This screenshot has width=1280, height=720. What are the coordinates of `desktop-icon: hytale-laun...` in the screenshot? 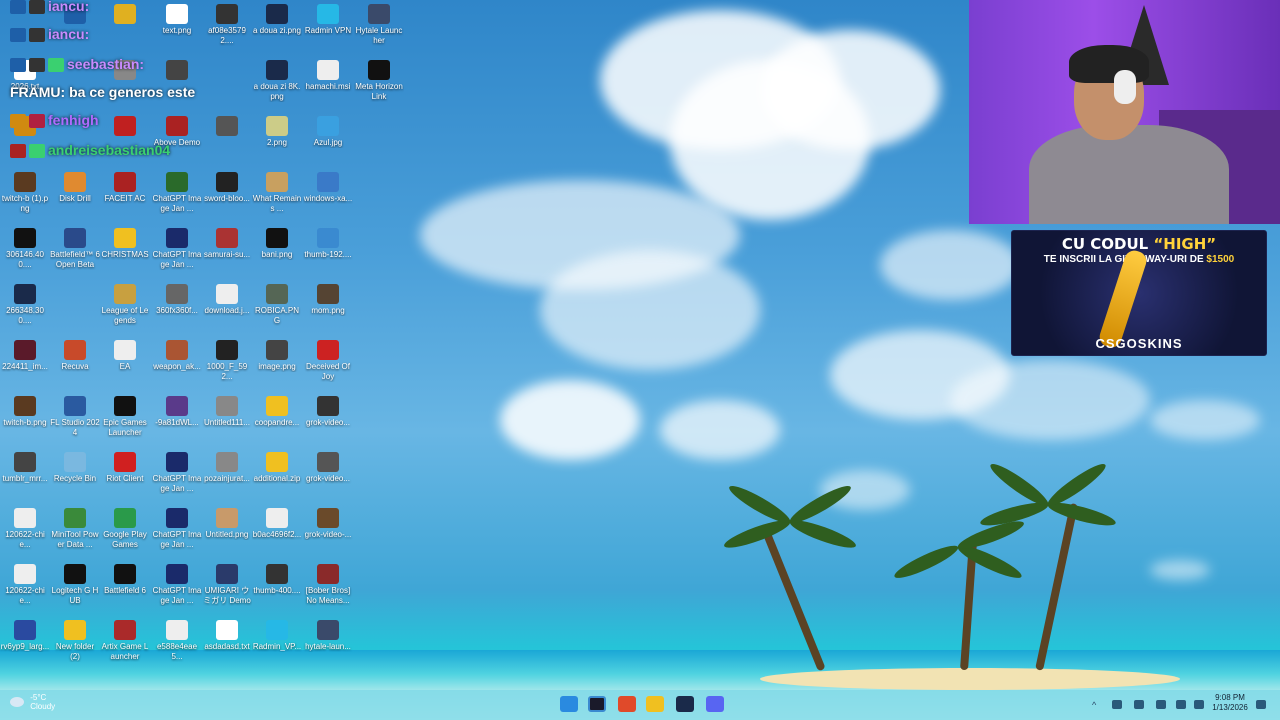 It's located at (328, 636).